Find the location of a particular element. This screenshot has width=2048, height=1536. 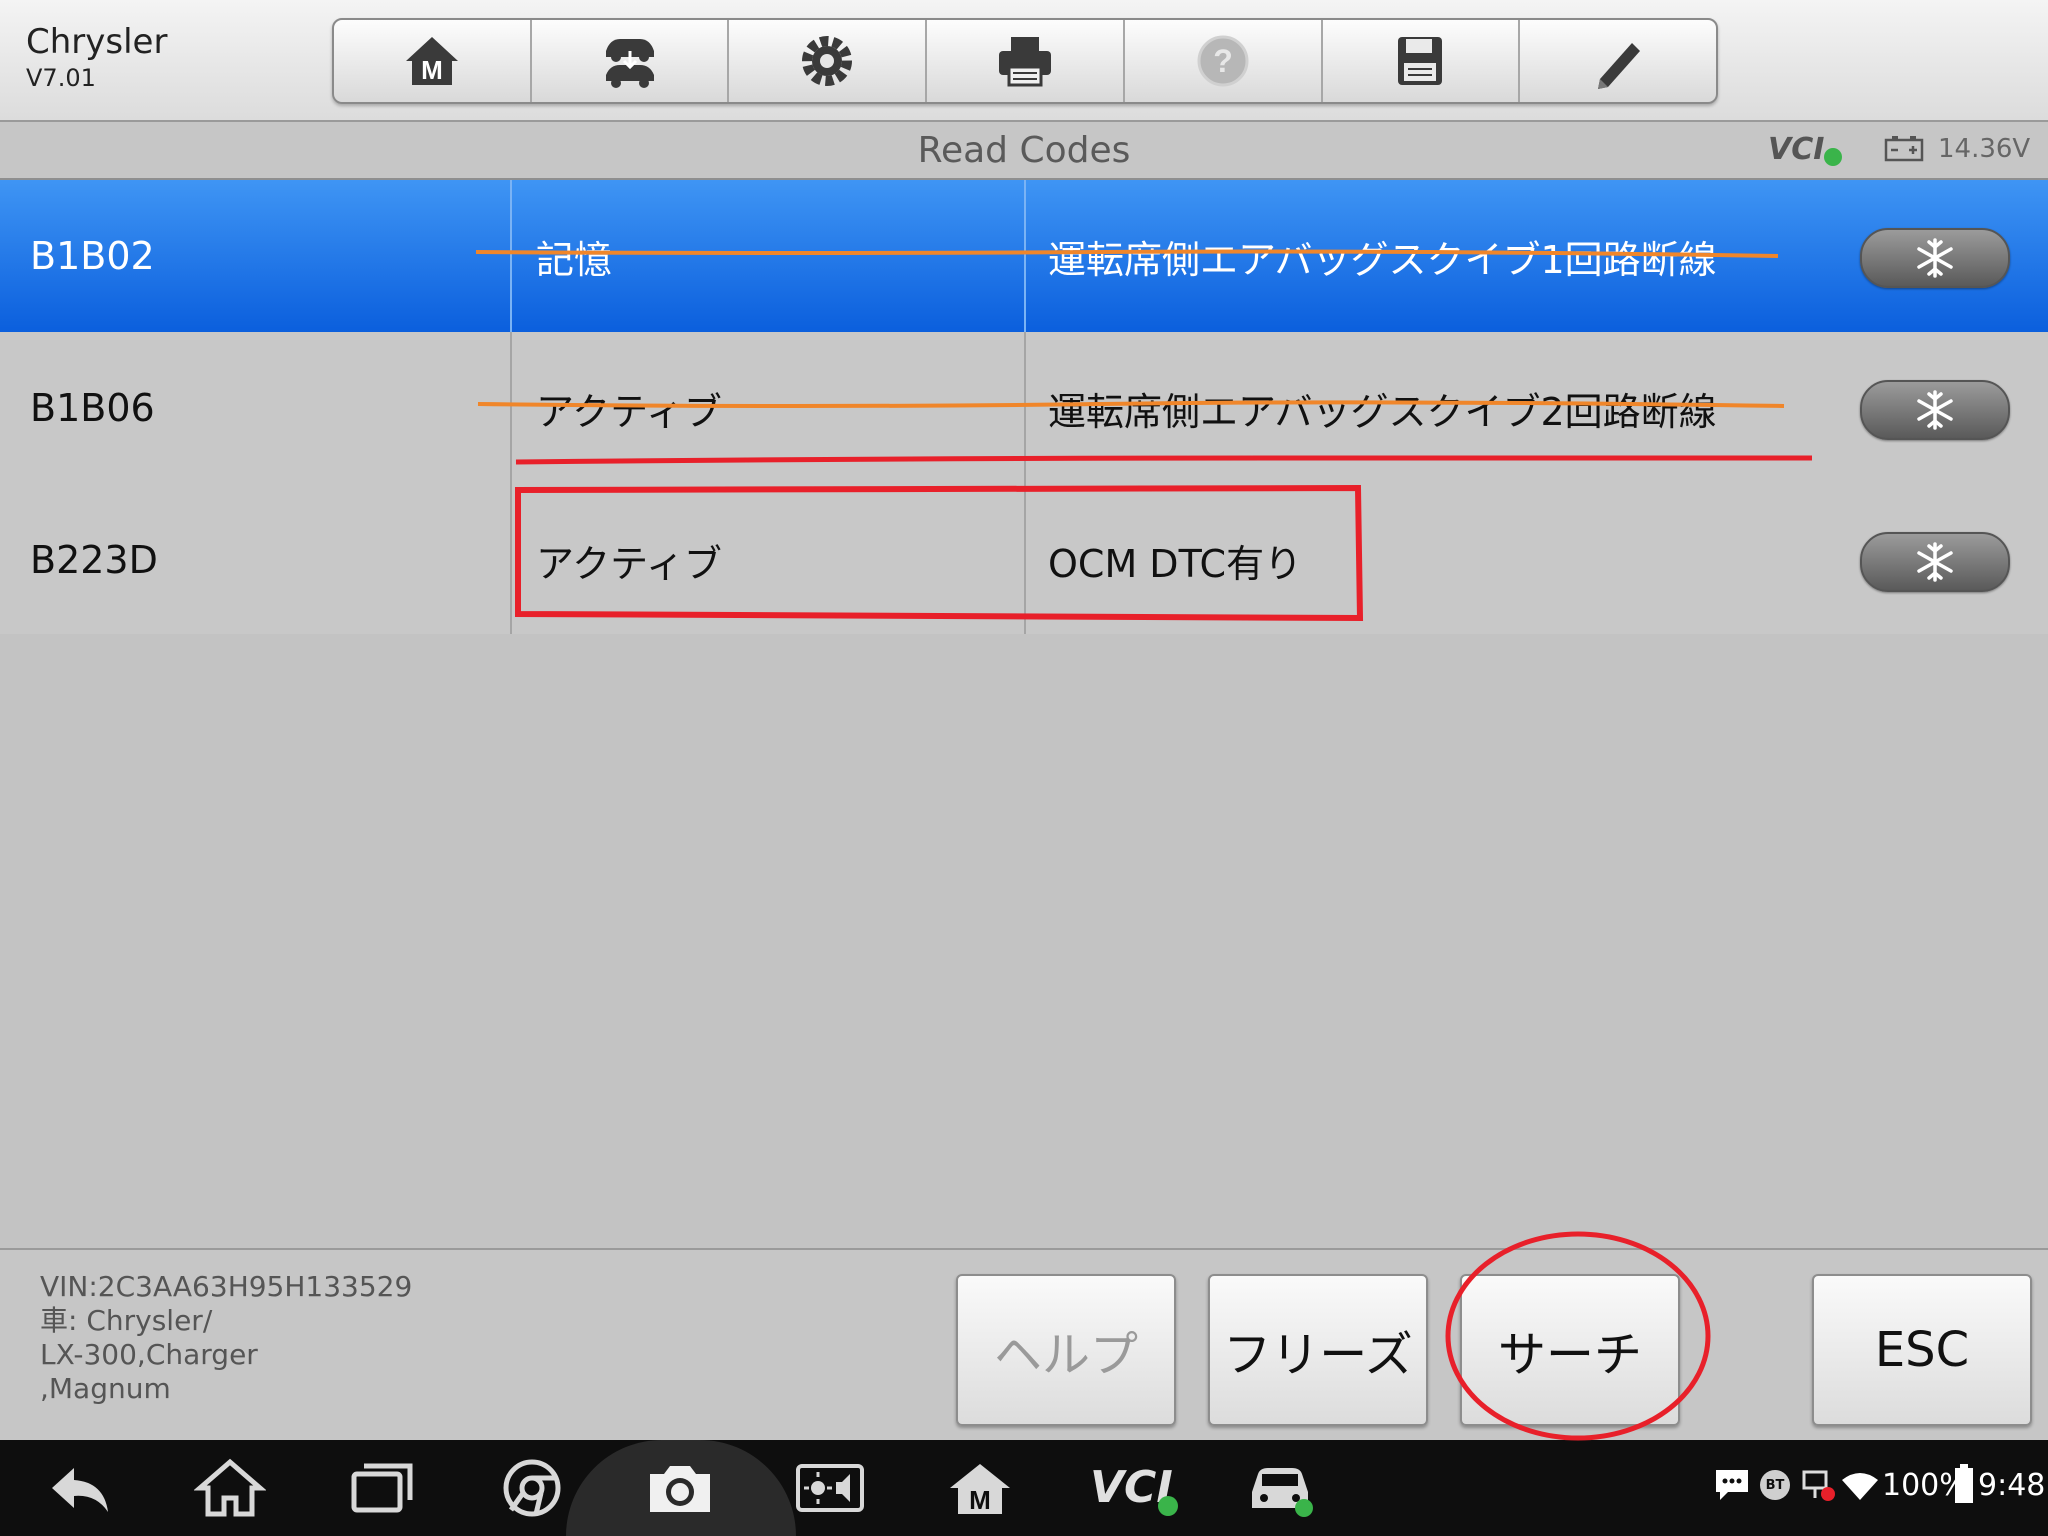

battery-voltage: 14.36V is located at coordinates (1984, 149).